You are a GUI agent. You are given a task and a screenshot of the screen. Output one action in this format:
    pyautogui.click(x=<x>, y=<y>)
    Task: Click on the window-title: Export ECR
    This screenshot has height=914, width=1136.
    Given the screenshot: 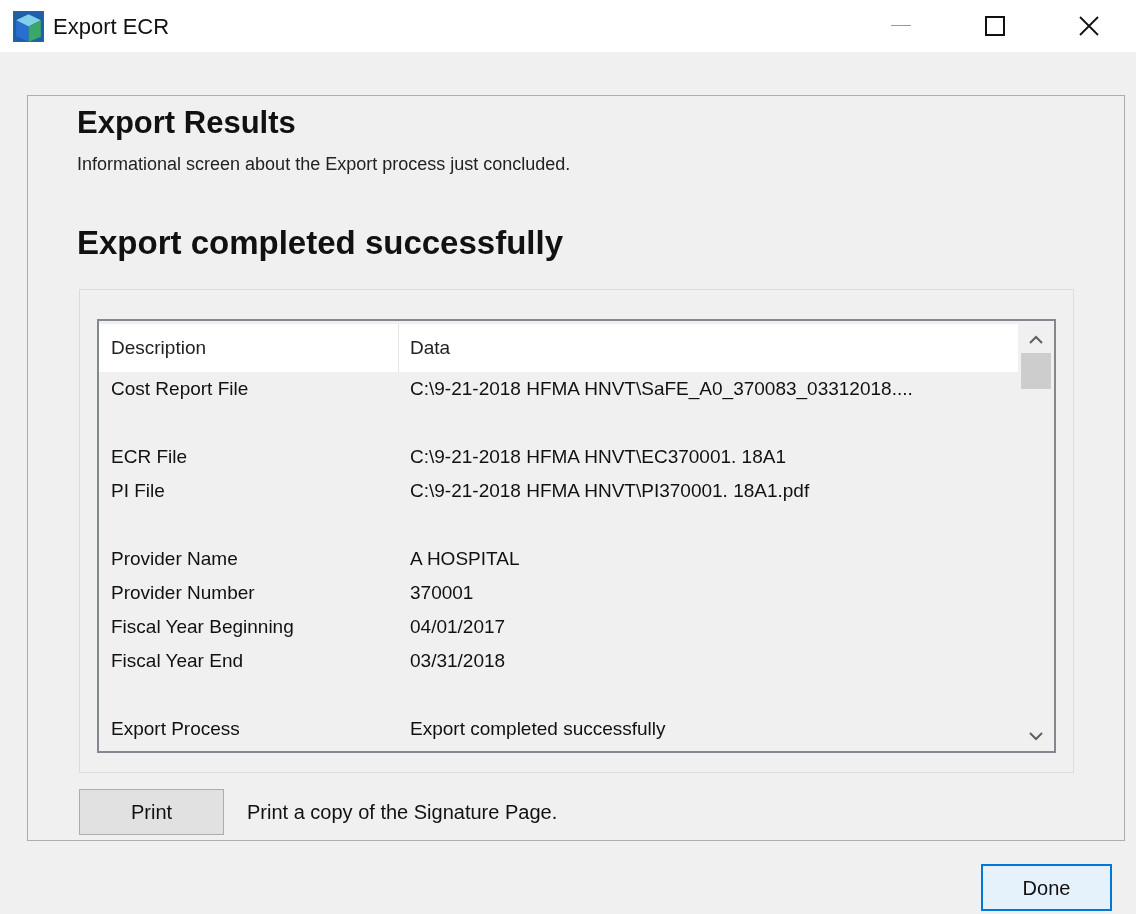 What is the action you would take?
    pyautogui.click(x=111, y=26)
    